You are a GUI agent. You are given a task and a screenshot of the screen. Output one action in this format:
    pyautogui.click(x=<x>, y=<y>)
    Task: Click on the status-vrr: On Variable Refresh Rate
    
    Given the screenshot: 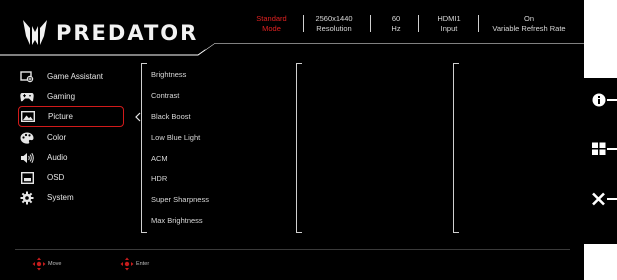 What is the action you would take?
    pyautogui.click(x=529, y=28)
    